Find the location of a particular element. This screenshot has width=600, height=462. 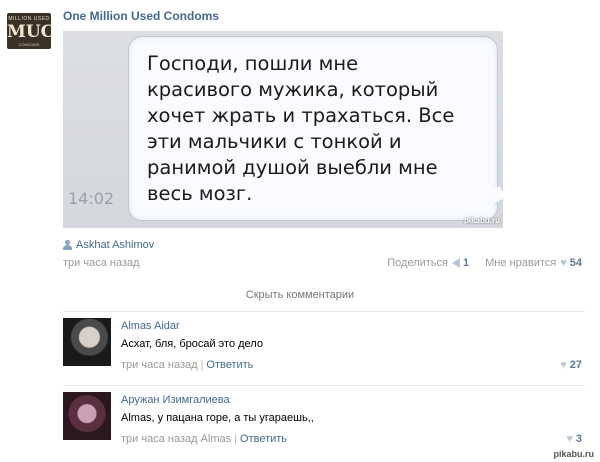

comment-like-count: 3 is located at coordinates (578, 439).